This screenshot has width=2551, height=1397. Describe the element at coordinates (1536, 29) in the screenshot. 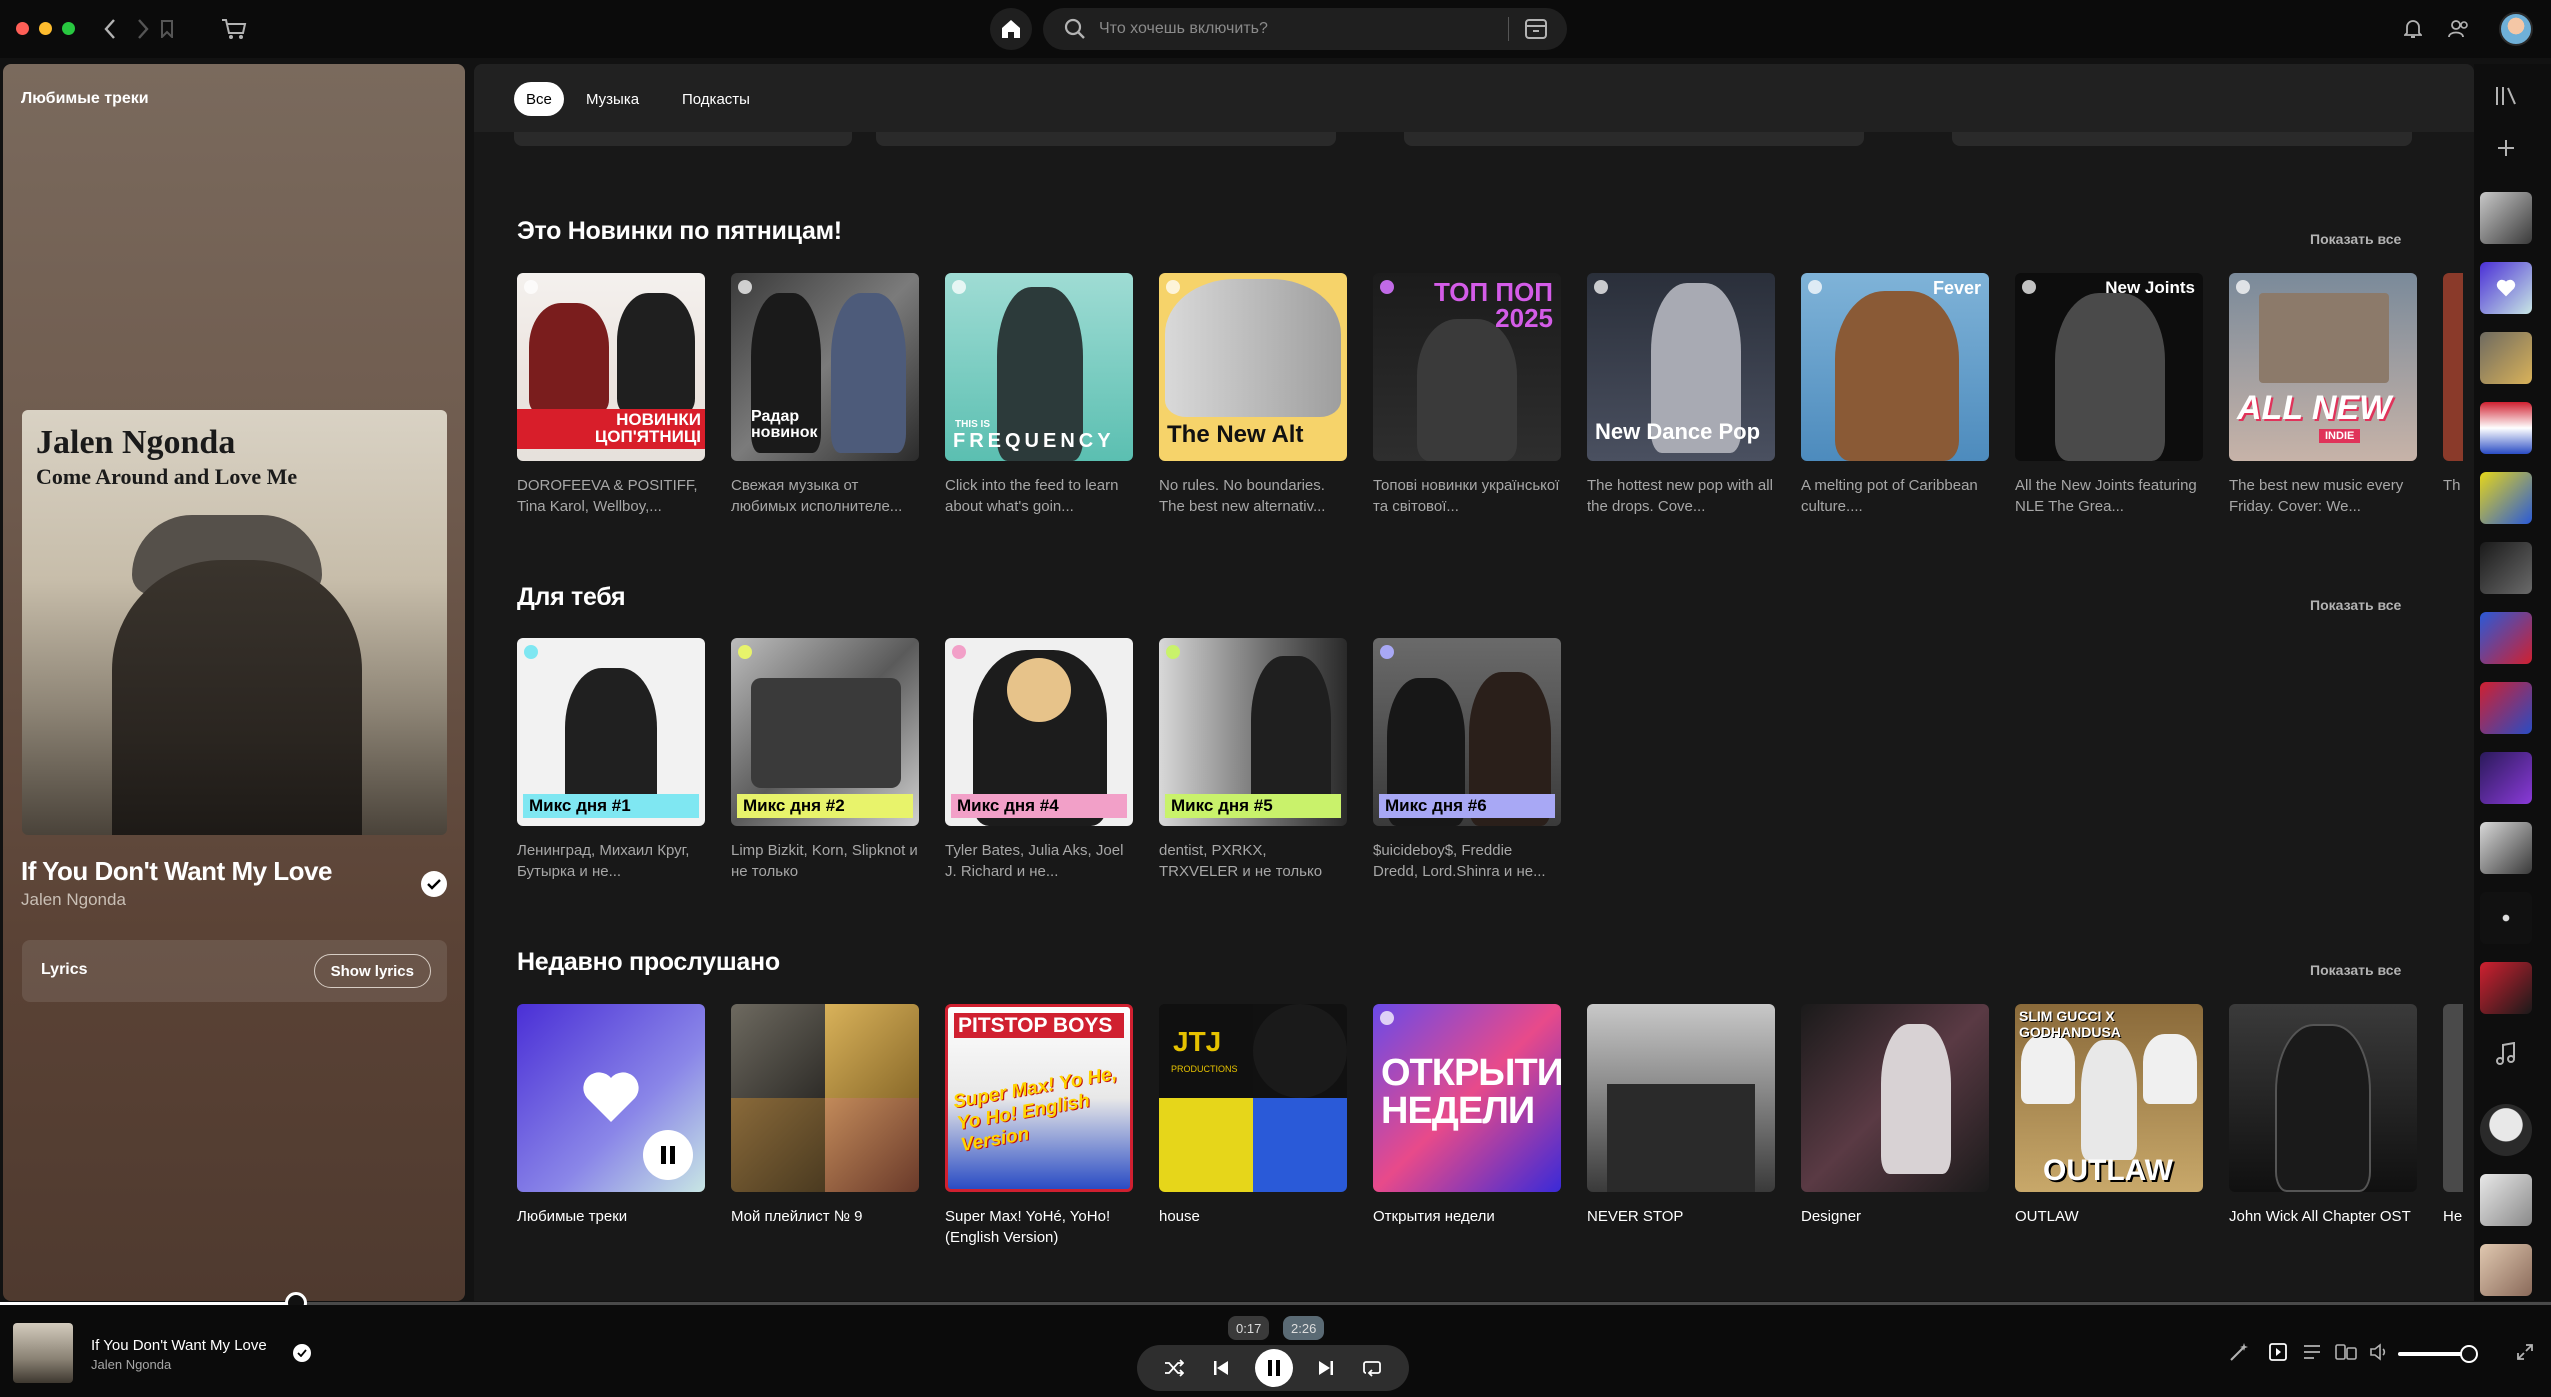

I see `browse-icon` at that location.